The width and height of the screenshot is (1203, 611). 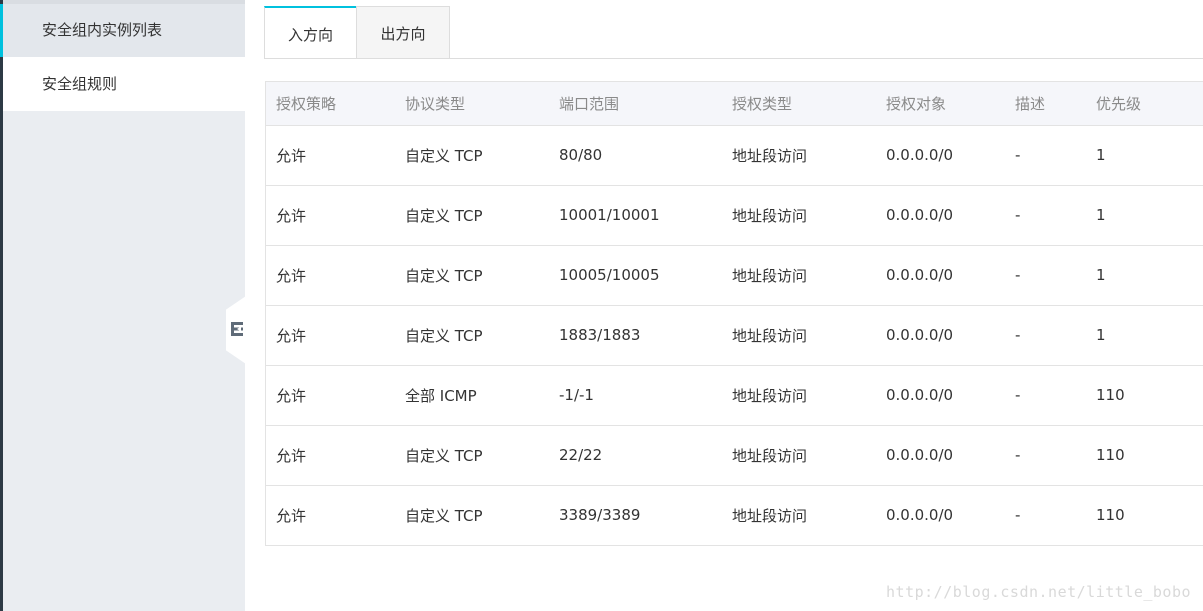 I want to click on table-row: 允许 自定义 TCP 22/22 地址段访问 0.0.0.0/0 - 110, so click(x=734, y=455).